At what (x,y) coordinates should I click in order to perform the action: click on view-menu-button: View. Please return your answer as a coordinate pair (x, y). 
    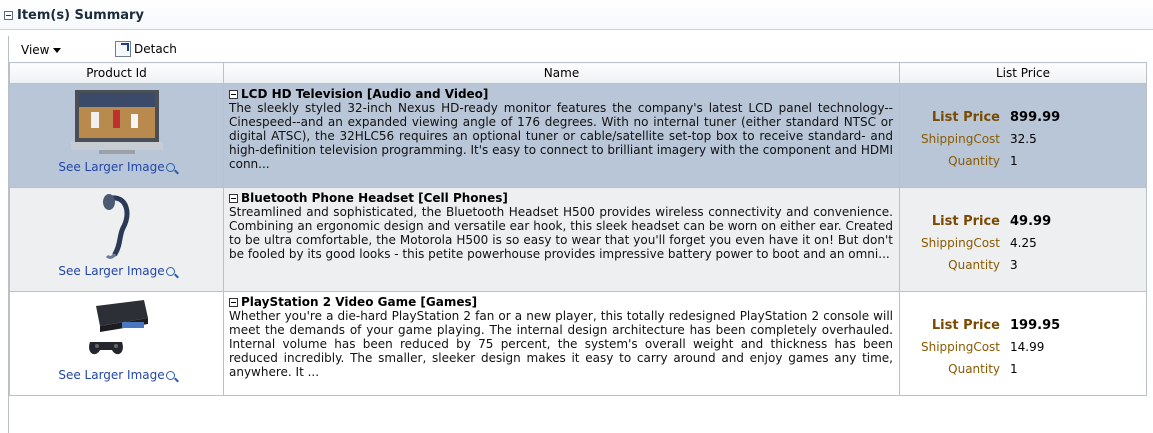
    Looking at the image, I should click on (41, 50).